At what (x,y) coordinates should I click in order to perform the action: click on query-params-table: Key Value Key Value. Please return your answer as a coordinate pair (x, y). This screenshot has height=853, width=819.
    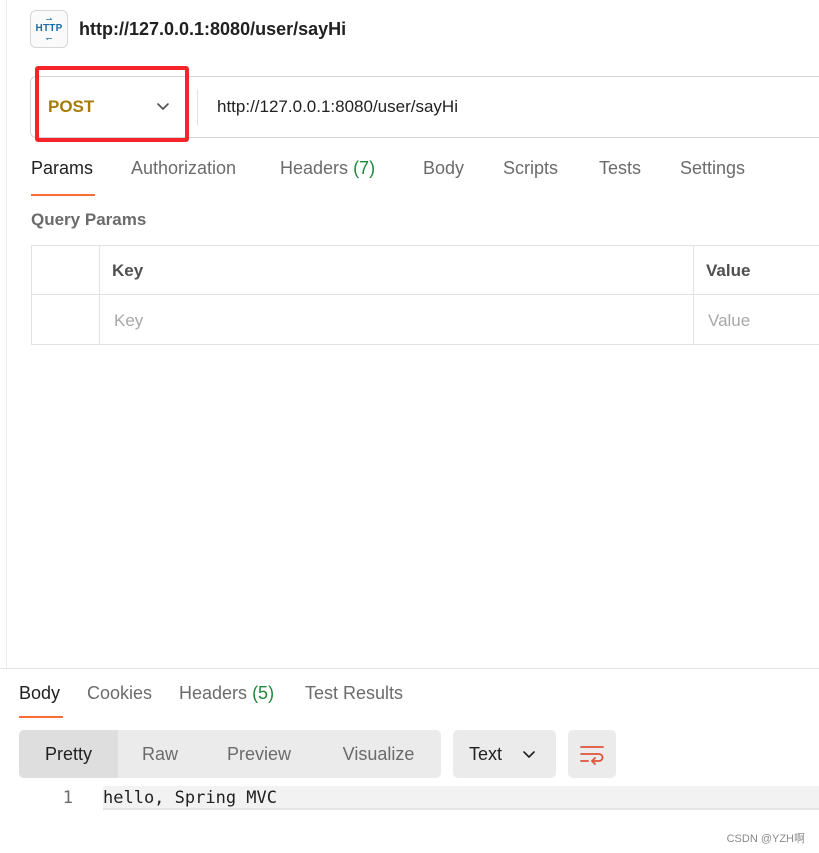
    Looking at the image, I should click on (425, 295).